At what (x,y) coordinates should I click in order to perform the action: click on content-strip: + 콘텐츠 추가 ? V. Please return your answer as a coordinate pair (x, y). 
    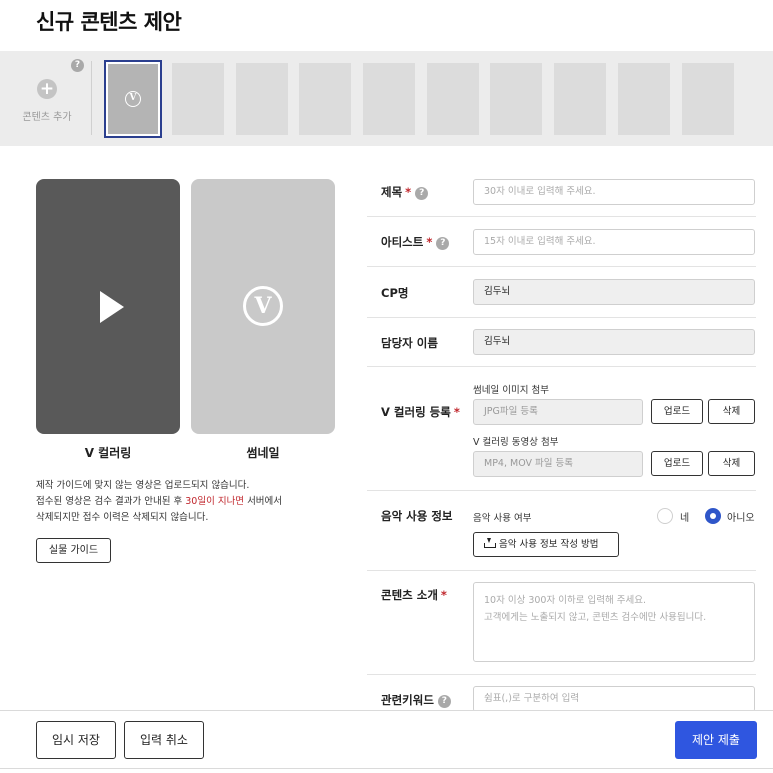
    Looking at the image, I should click on (386, 98).